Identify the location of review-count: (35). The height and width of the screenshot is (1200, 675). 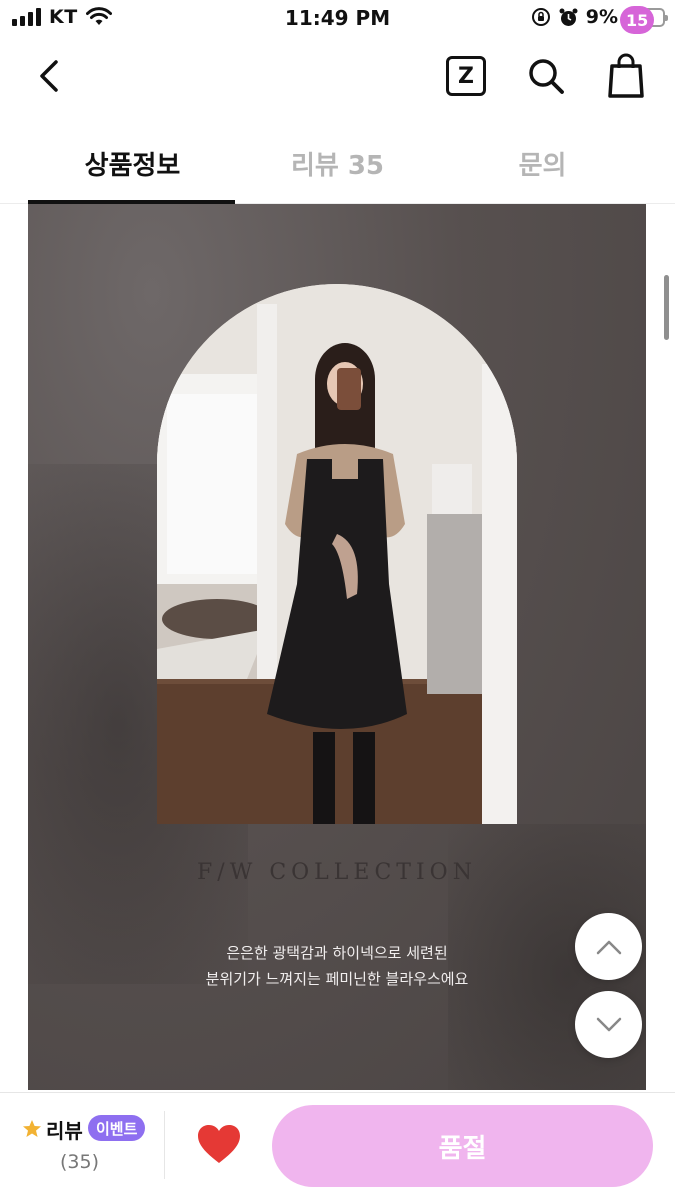
(80, 1162).